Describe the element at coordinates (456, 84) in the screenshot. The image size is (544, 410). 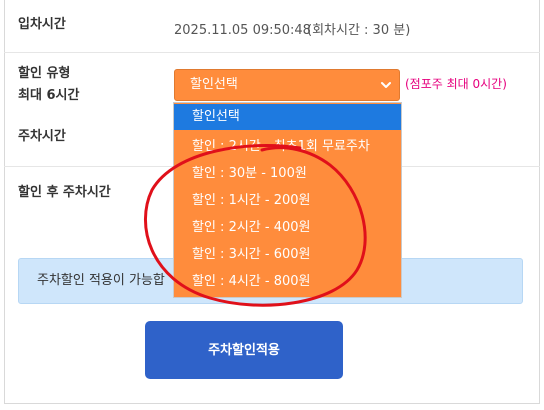
I see `owner-max-note: (점포주 최대 0시간)` at that location.